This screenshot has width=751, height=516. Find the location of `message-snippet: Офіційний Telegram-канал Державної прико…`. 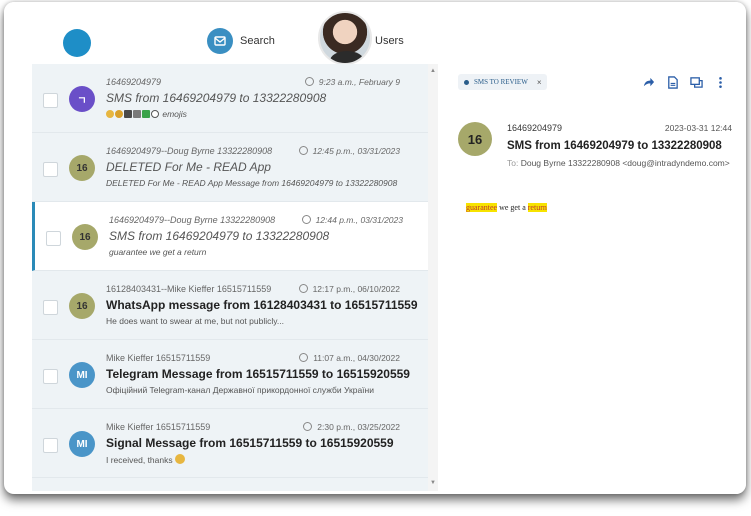

message-snippet: Офіційний Telegram-канал Державної прико… is located at coordinates (240, 390).